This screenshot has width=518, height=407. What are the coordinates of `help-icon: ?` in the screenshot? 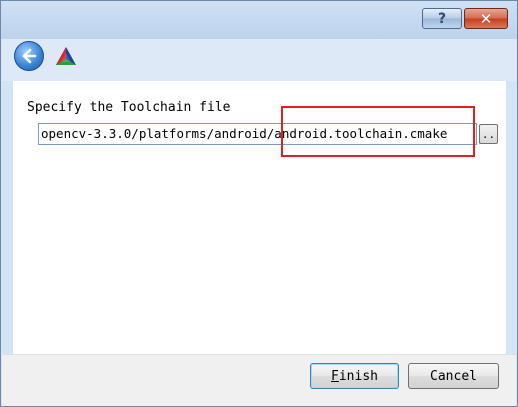 It's located at (442, 18).